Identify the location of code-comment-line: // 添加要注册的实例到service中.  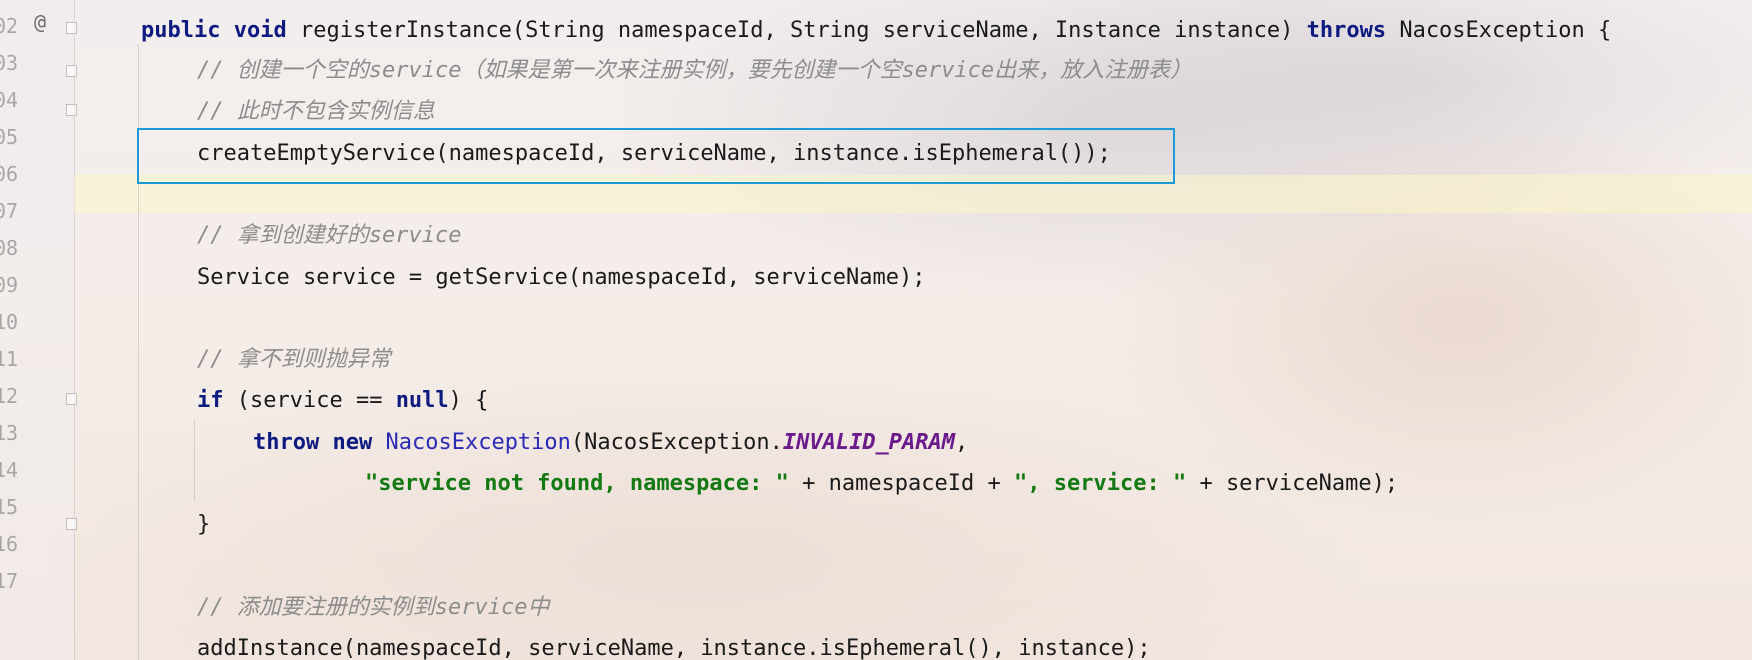
(373, 607).